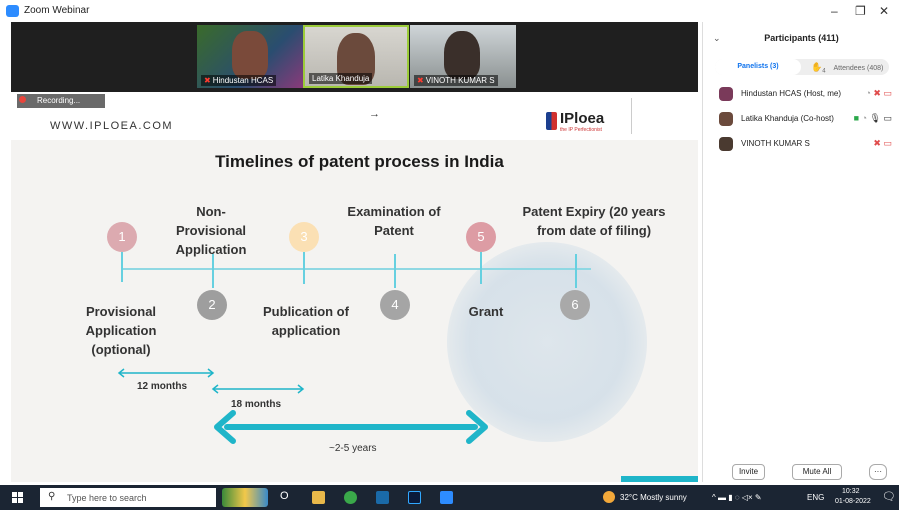  What do you see at coordinates (162, 386) in the screenshot?
I see `12-months-label: 12 months` at bounding box center [162, 386].